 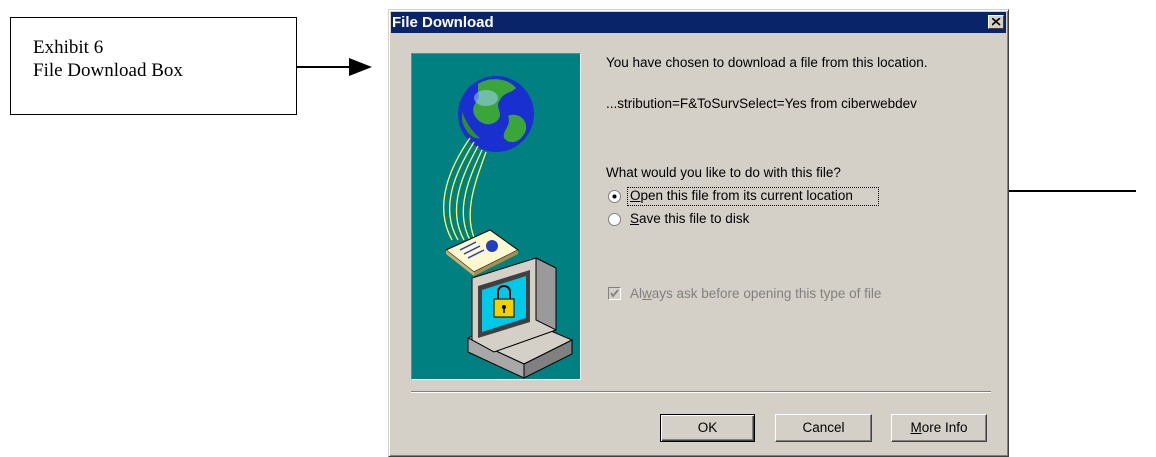 I want to click on button-separator, so click(x=701, y=392).